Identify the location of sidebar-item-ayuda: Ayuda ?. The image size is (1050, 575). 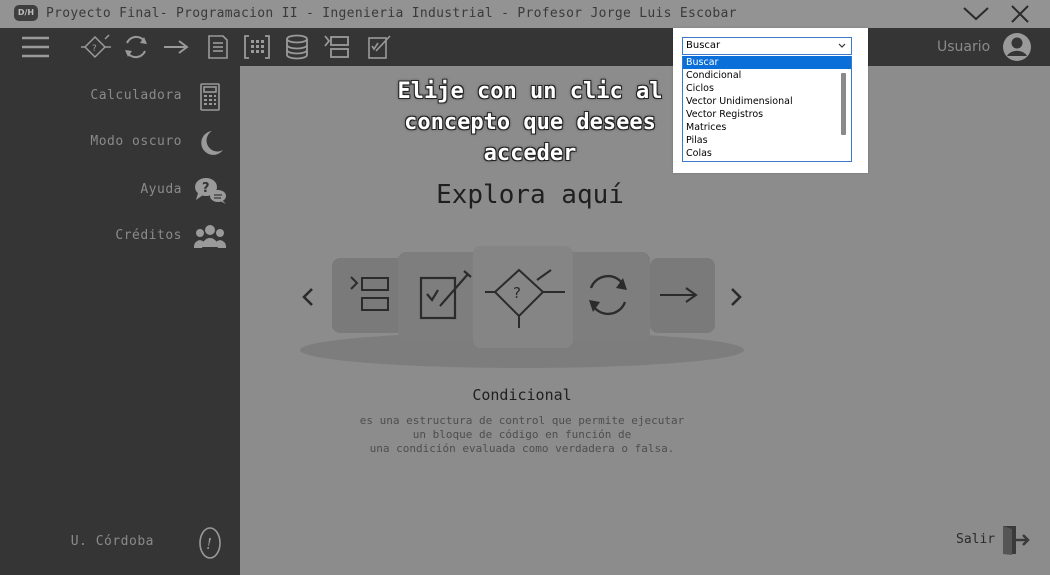
(120, 191).